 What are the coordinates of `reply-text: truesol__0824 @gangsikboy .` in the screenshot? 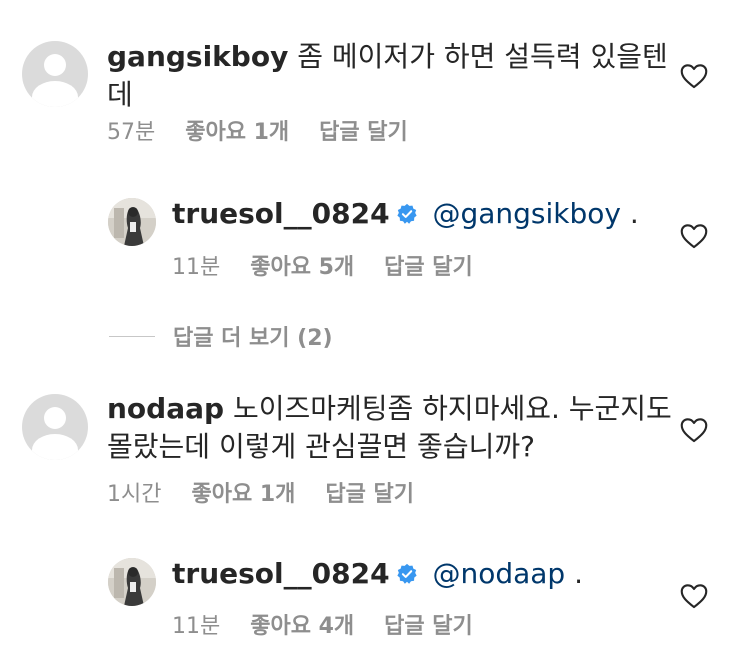 It's located at (405, 214).